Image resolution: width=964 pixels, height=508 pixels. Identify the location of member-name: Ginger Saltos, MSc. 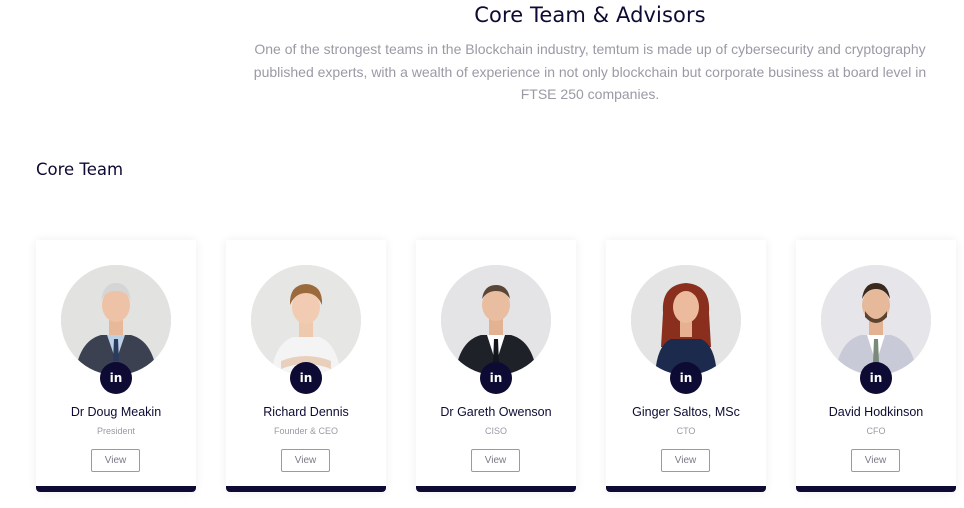
(686, 412).